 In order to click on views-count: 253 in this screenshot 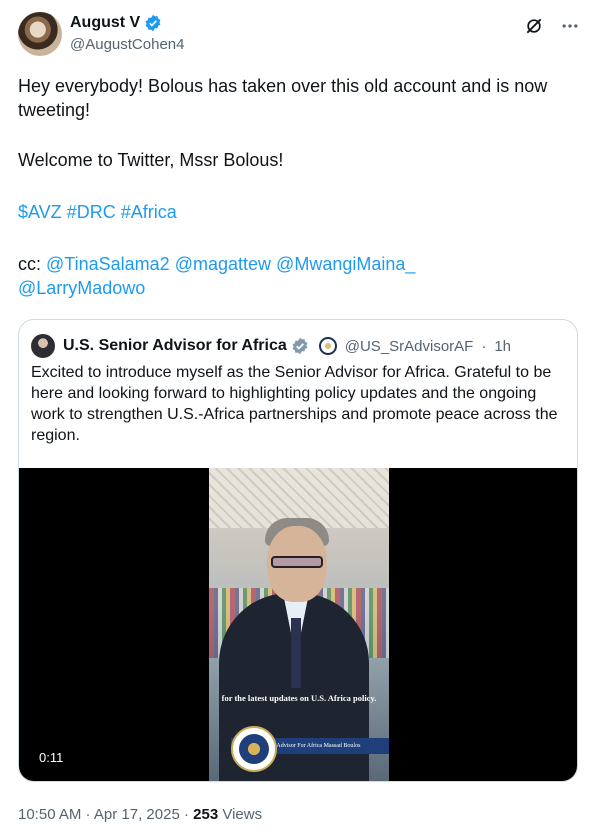, I will do `click(206, 814)`.